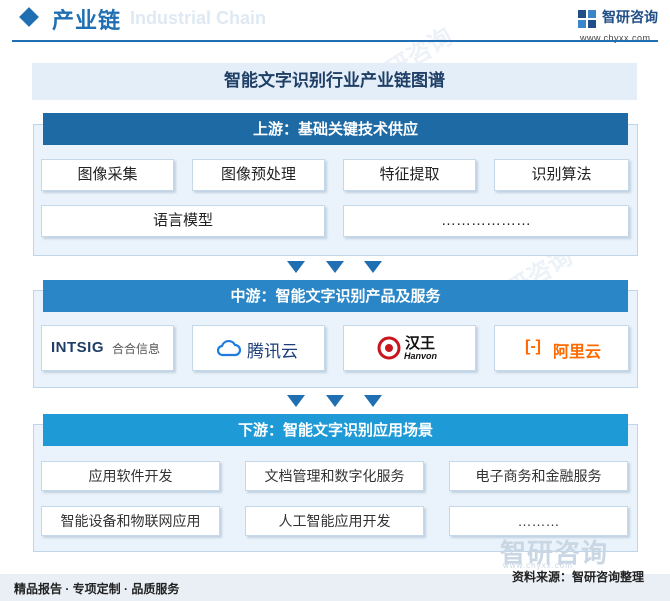 The width and height of the screenshot is (670, 601). Describe the element at coordinates (107, 348) in the screenshot. I see `intsig-logo: INTSIG 合合信息` at that location.